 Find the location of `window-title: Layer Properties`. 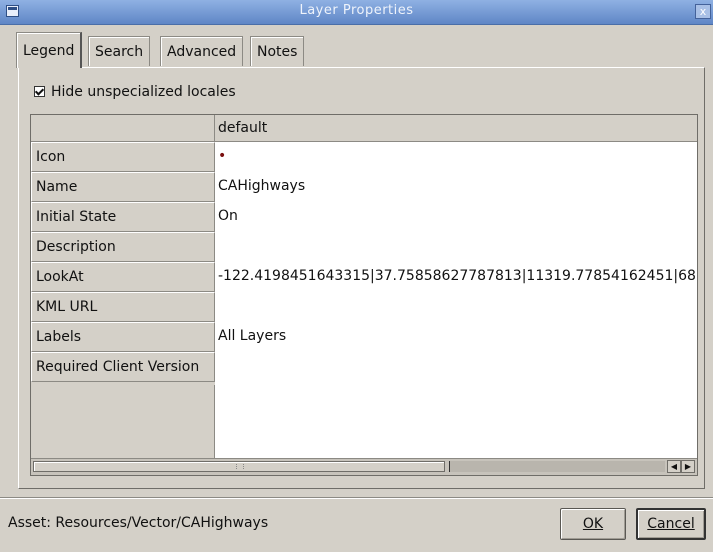

window-title: Layer Properties is located at coordinates (356, 10).